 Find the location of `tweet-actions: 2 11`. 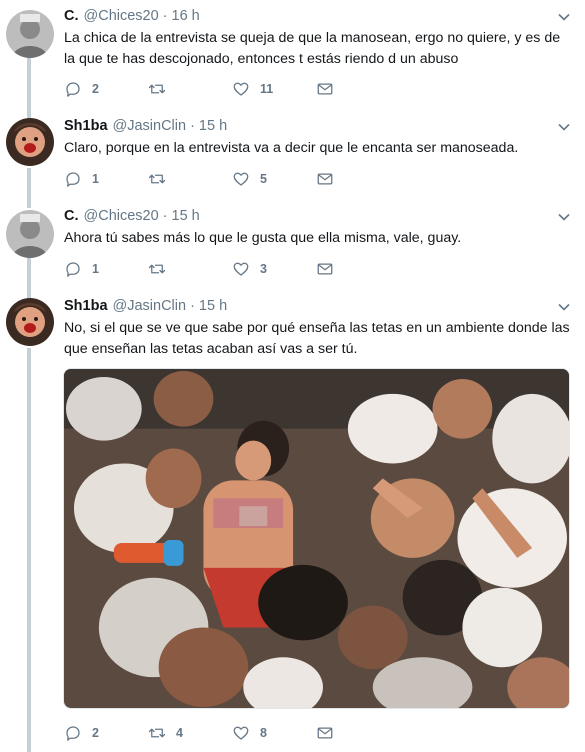

tweet-actions: 2 11 is located at coordinates (232, 89).